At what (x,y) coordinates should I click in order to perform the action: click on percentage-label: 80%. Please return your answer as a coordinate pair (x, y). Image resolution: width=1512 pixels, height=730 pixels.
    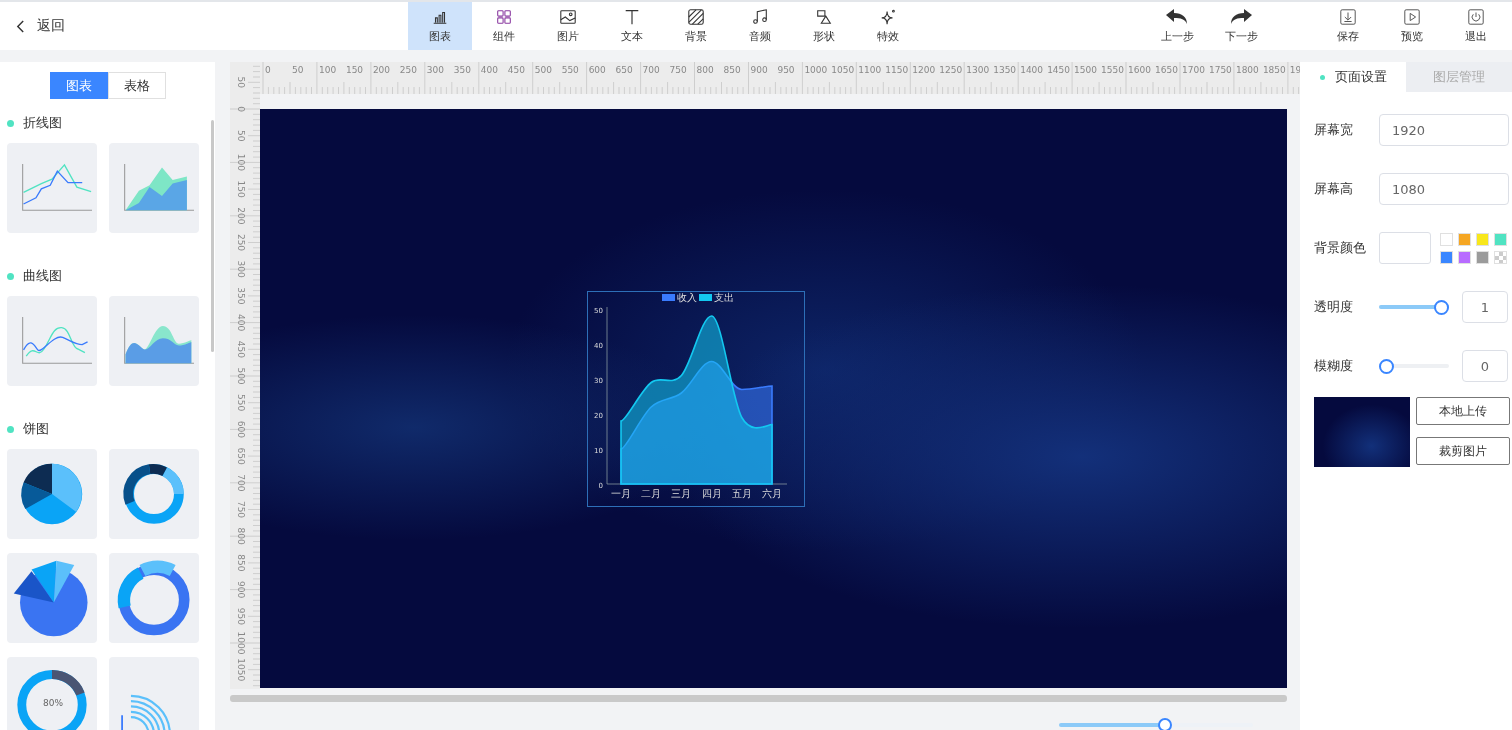
    Looking at the image, I should click on (53, 703).